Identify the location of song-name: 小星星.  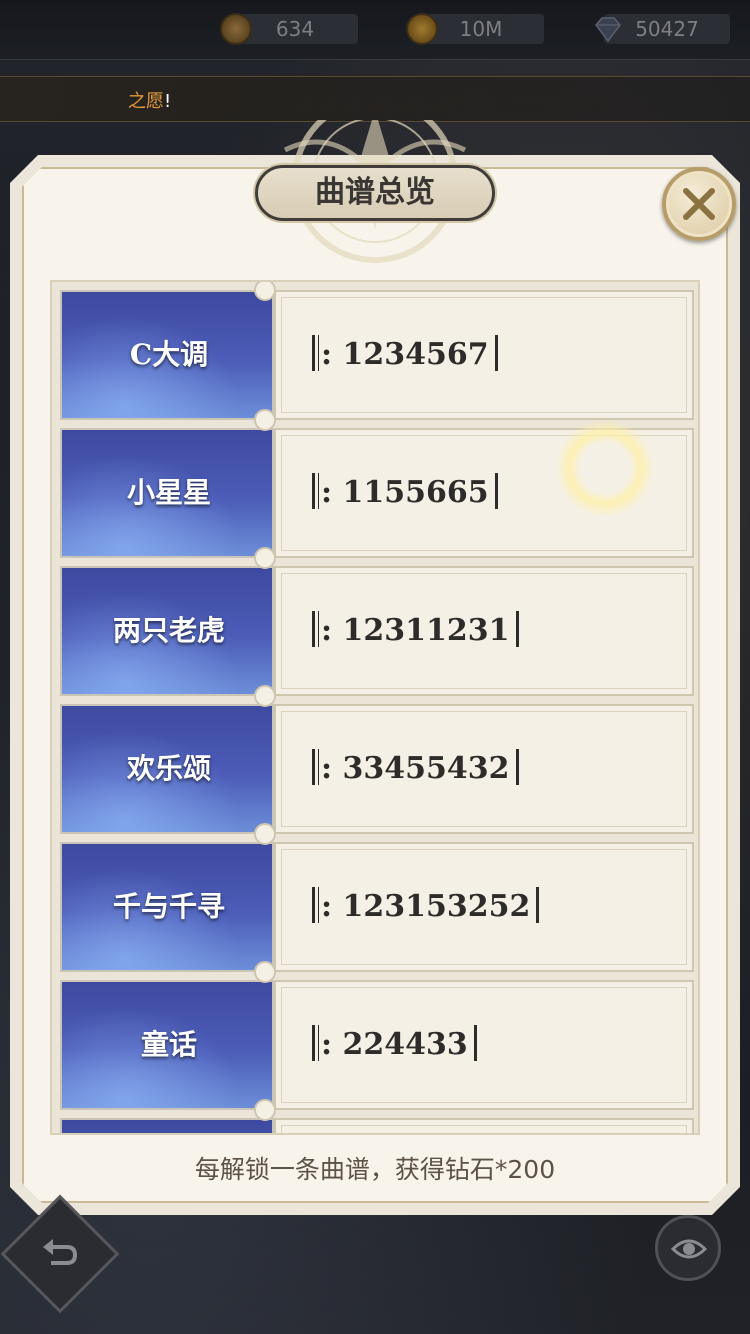
(168, 492).